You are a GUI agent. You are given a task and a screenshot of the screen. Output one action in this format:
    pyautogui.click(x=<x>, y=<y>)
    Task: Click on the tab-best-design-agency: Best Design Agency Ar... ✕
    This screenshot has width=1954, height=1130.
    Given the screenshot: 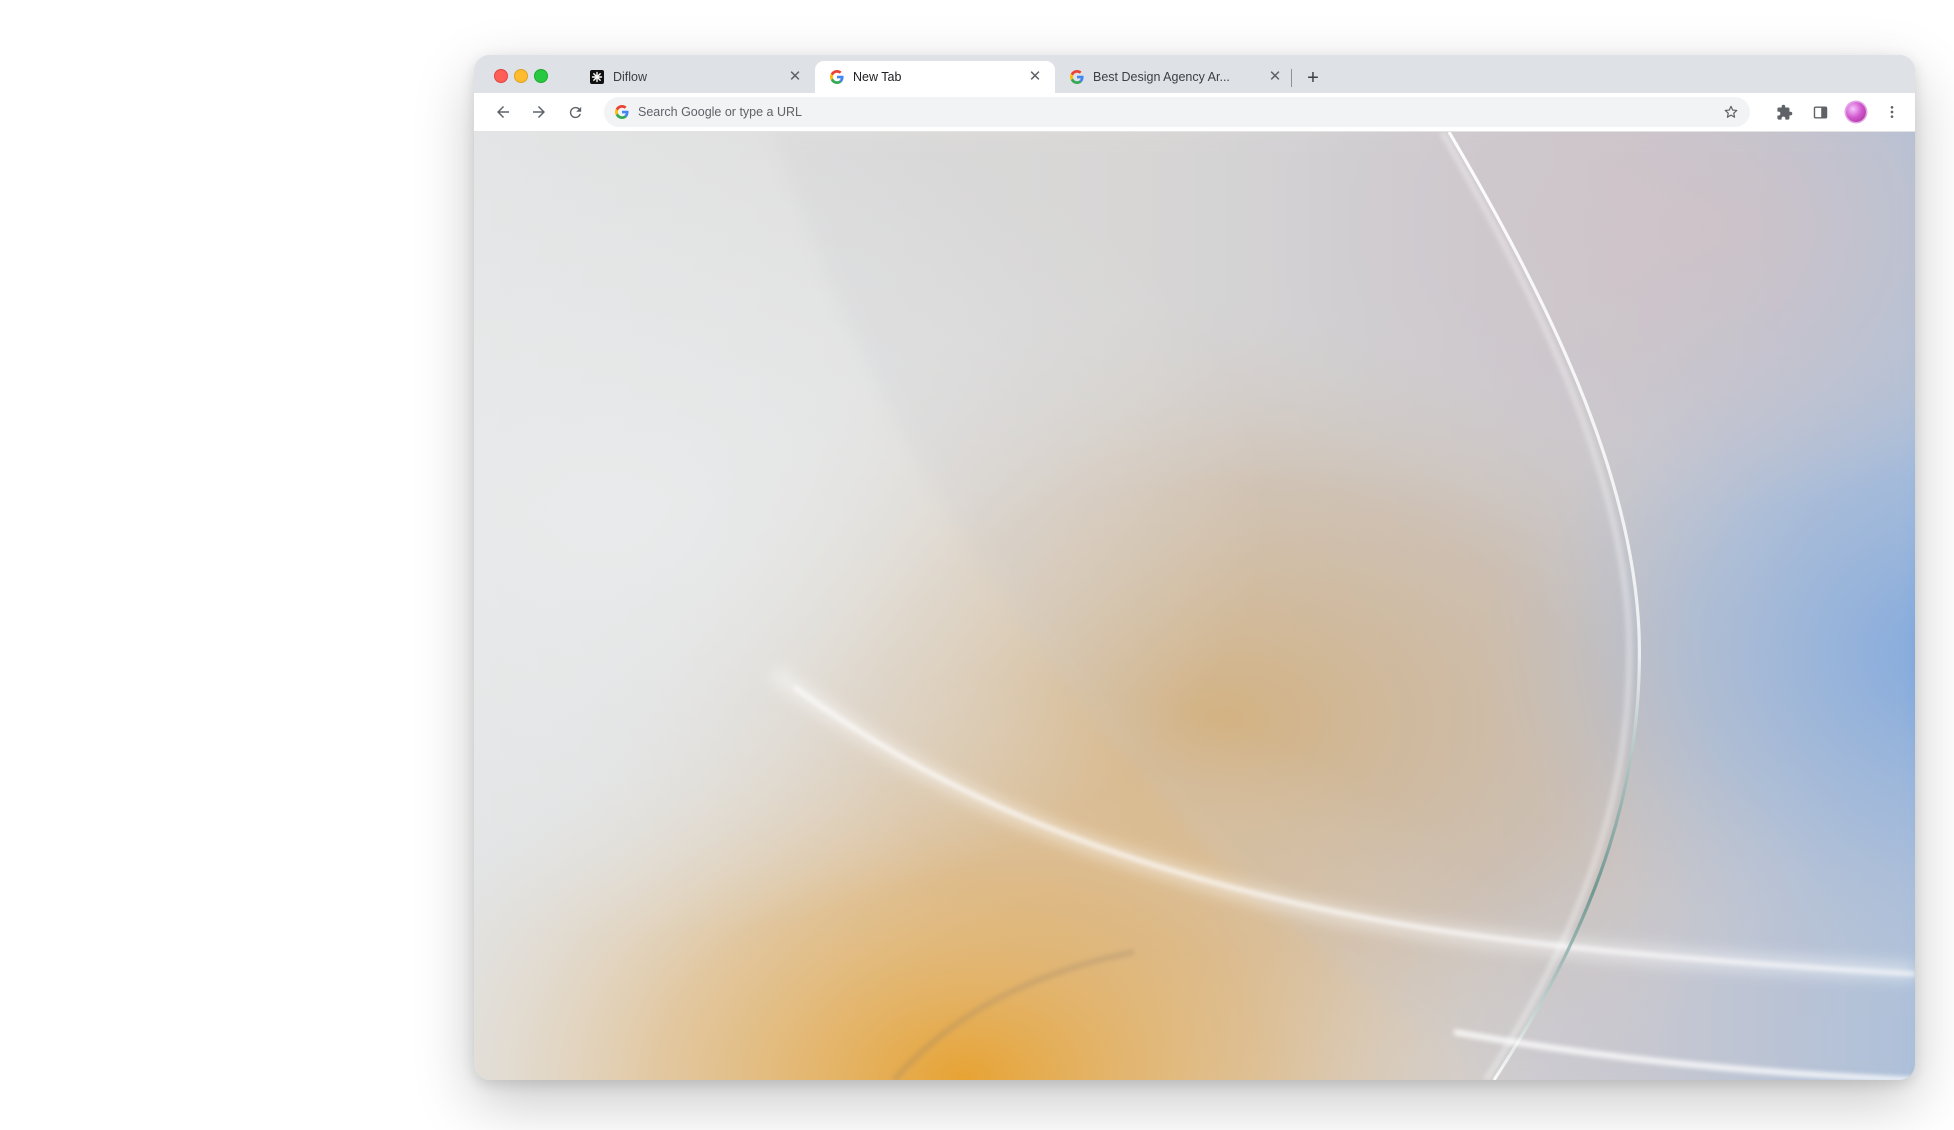 What is the action you would take?
    pyautogui.click(x=1175, y=77)
    